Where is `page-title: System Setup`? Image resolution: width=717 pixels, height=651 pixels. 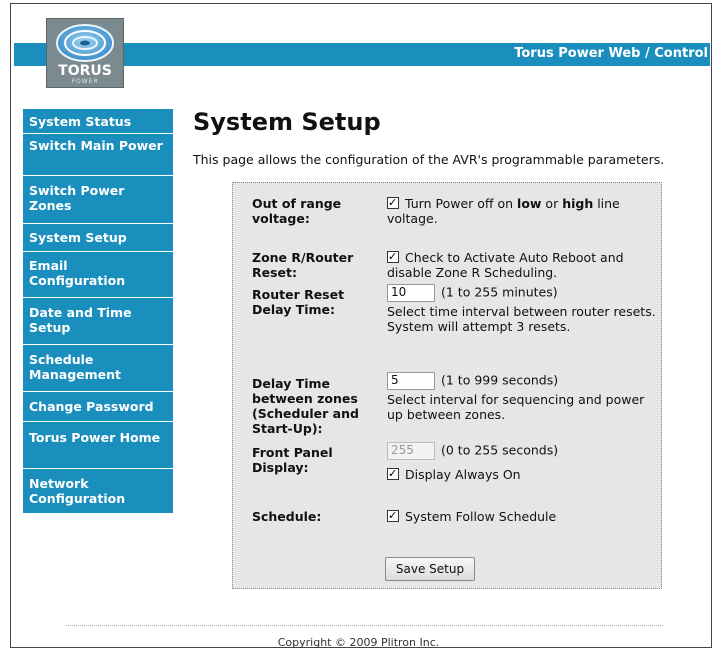 page-title: System Setup is located at coordinates (287, 122).